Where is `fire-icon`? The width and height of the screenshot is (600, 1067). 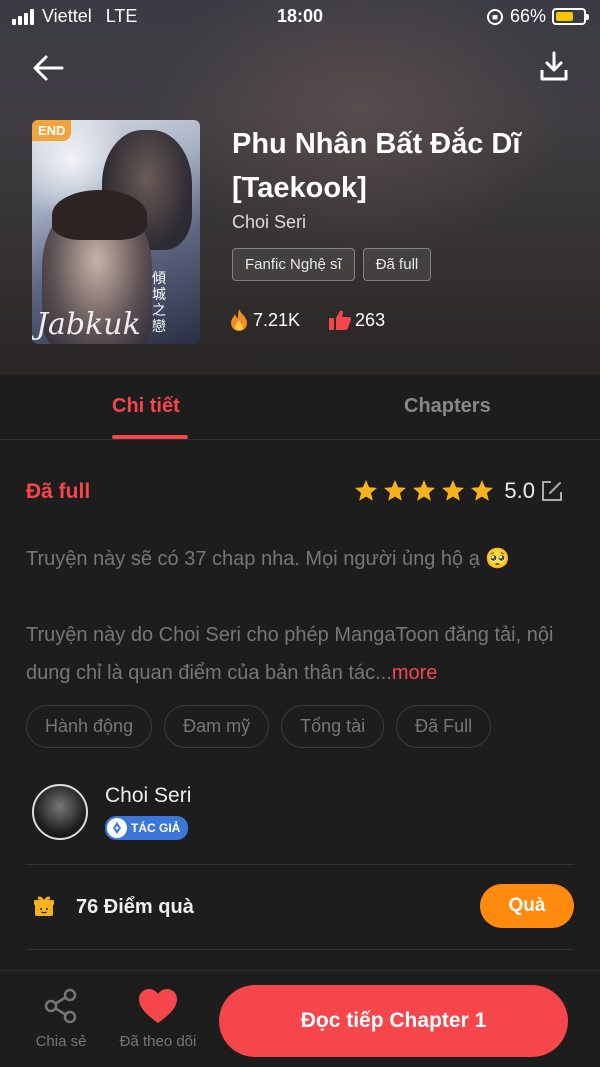 fire-icon is located at coordinates (239, 320).